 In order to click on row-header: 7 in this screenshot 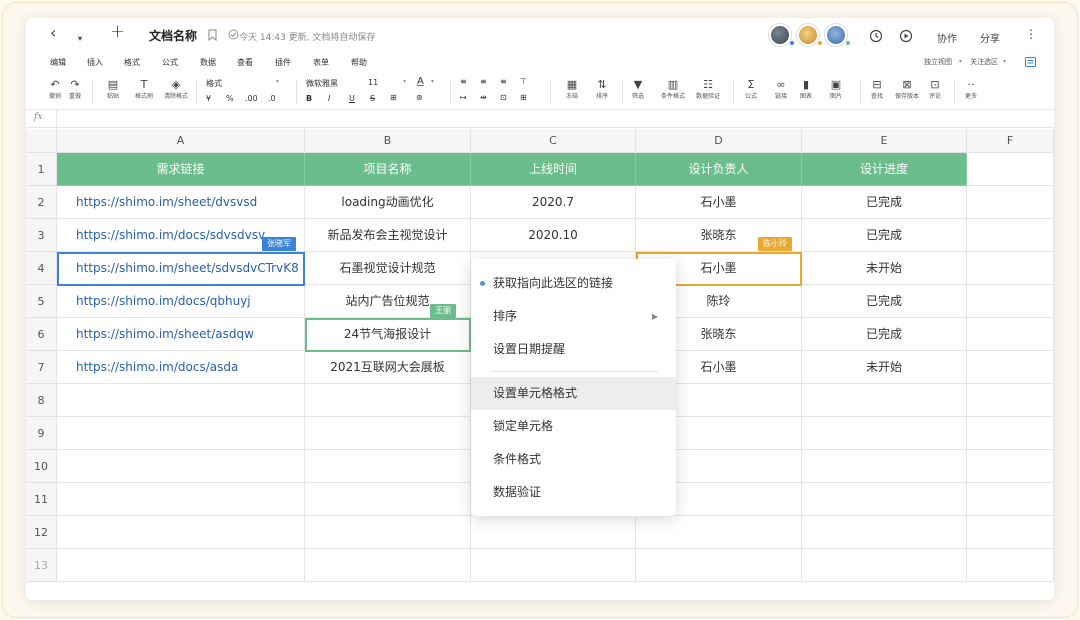, I will do `click(41, 367)`.